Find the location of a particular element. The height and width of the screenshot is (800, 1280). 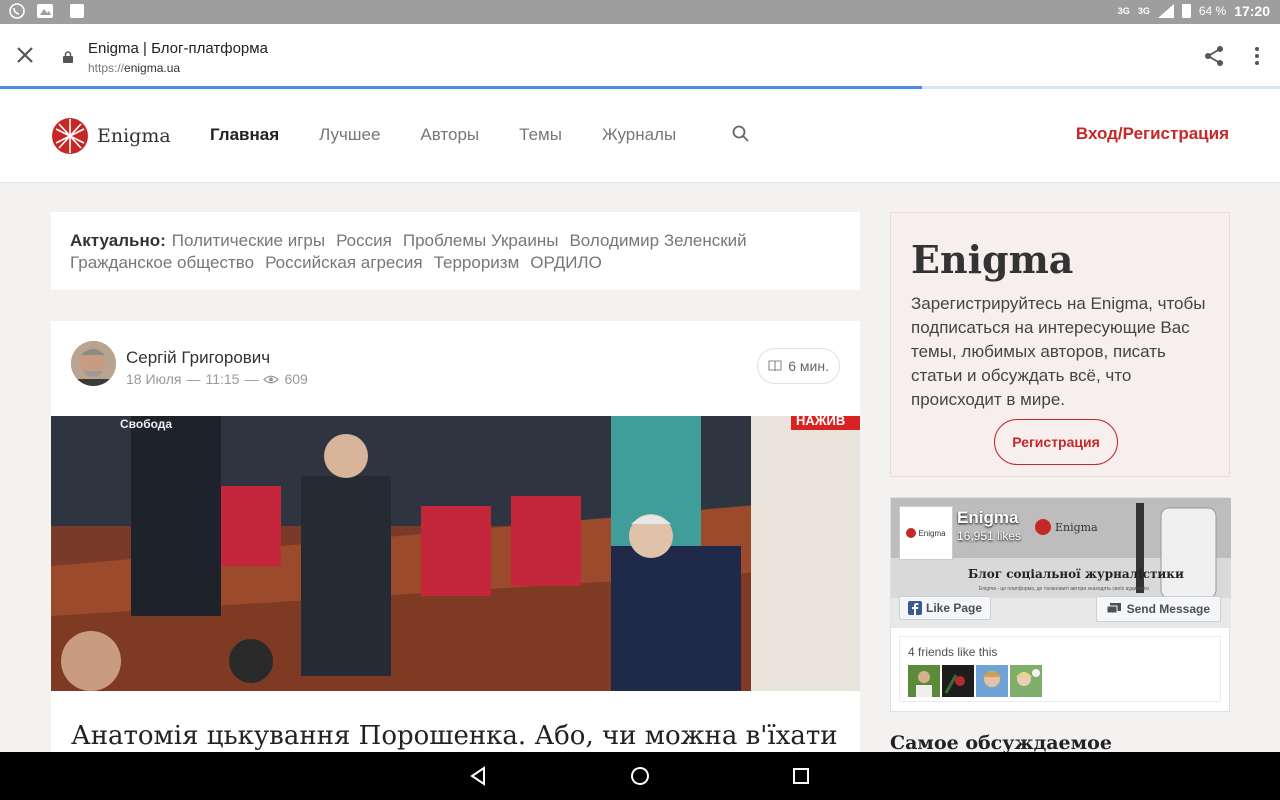

avatar-image is located at coordinates (93, 363).